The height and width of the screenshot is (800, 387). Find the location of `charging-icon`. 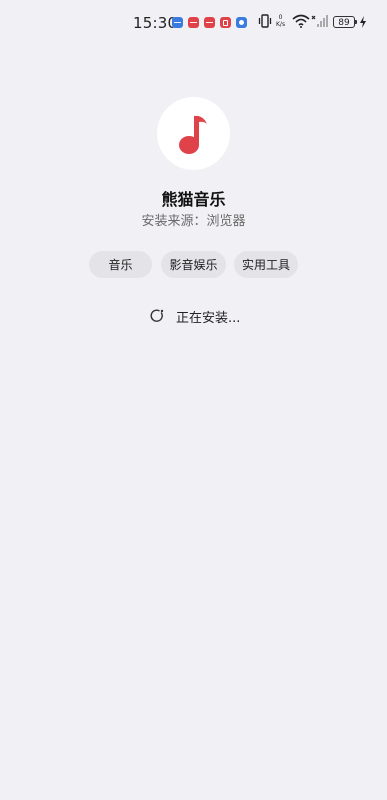

charging-icon is located at coordinates (363, 22).